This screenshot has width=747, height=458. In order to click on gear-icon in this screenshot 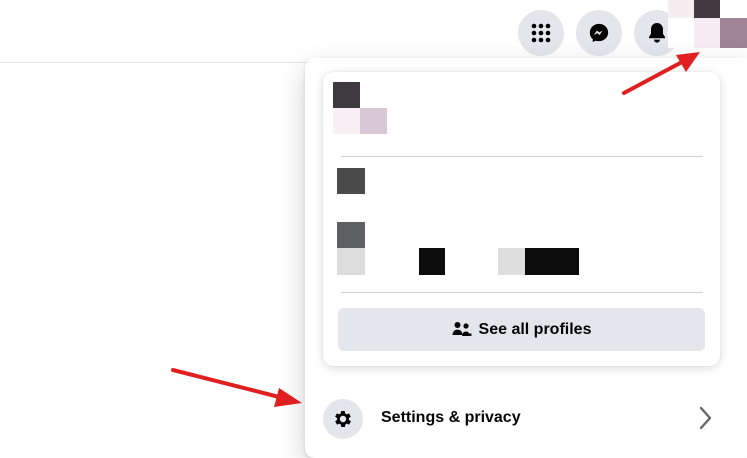, I will do `click(343, 419)`.